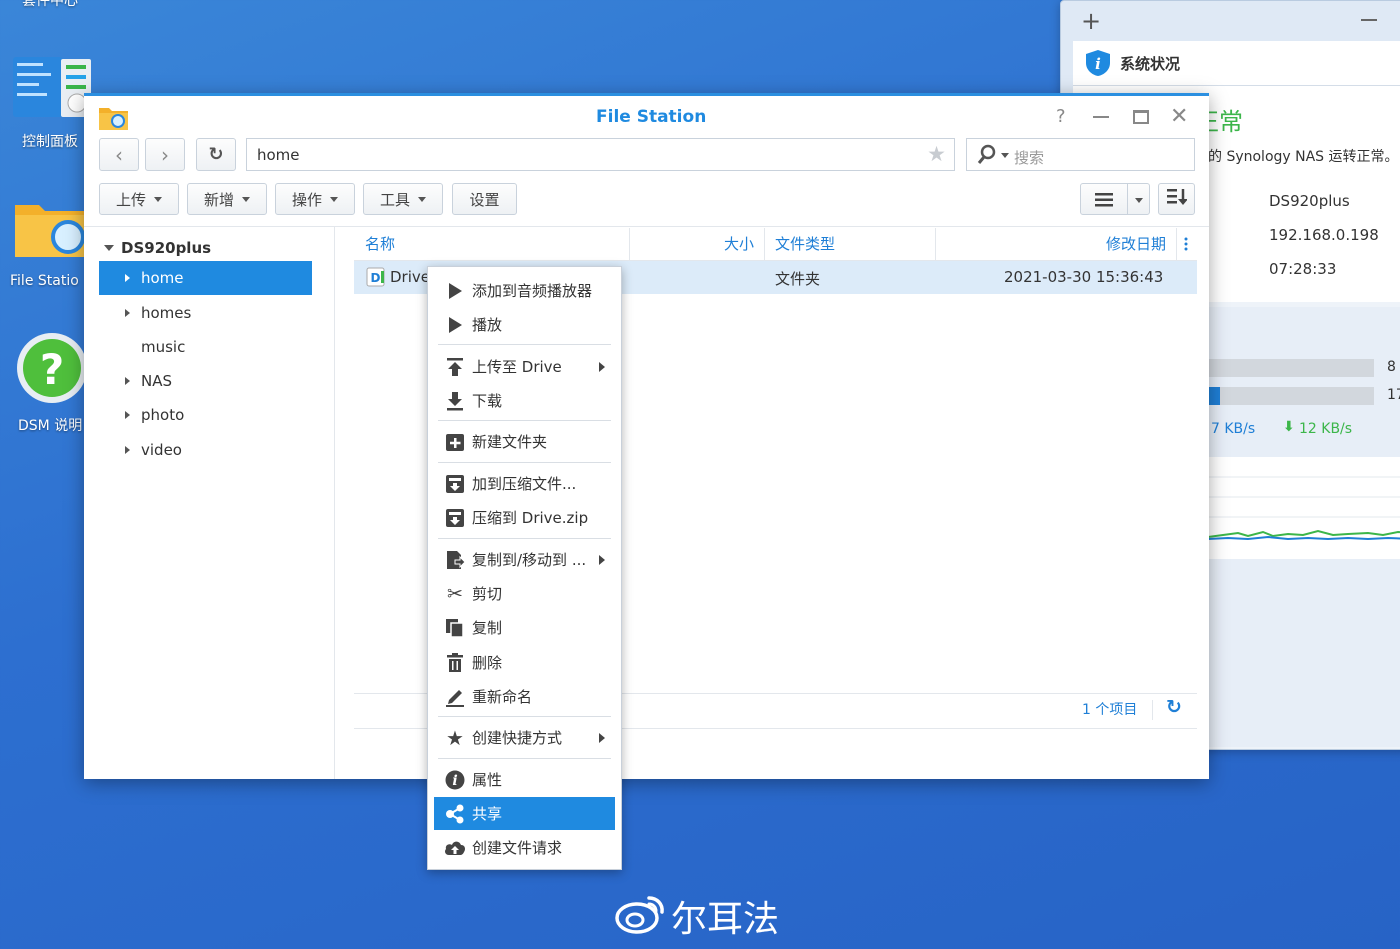 Image resolution: width=1400 pixels, height=949 pixels. I want to click on usage-value-1: 8, so click(1391, 367).